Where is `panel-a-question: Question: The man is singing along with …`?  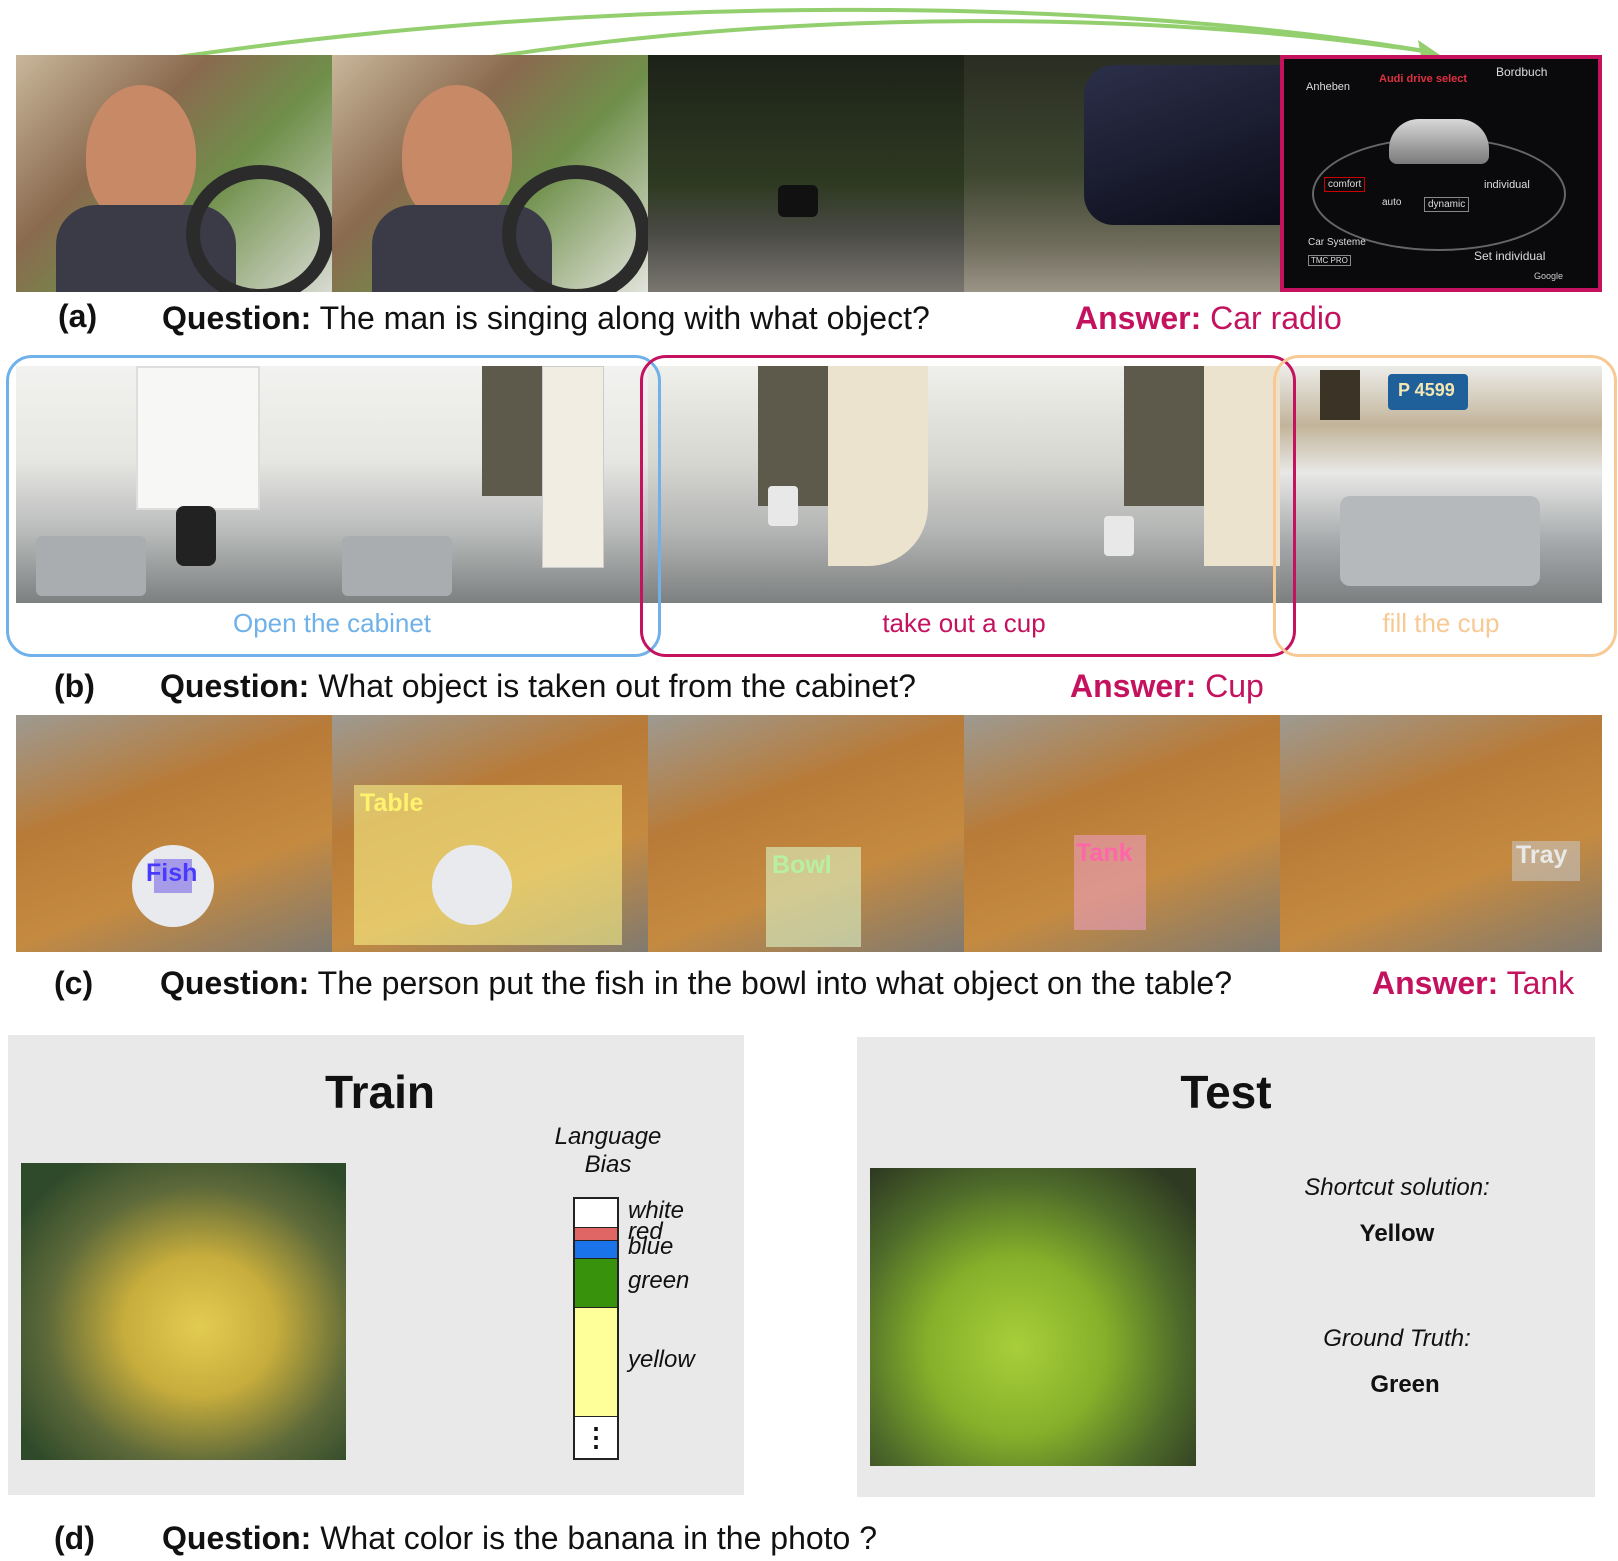
panel-a-question: Question: The man is singing along with … is located at coordinates (546, 318).